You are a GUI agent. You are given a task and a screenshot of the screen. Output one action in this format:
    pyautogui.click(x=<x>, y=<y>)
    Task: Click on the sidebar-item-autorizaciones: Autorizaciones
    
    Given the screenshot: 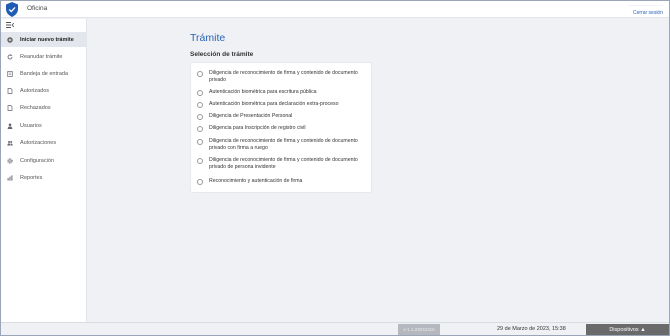 What is the action you would take?
    pyautogui.click(x=44, y=142)
    